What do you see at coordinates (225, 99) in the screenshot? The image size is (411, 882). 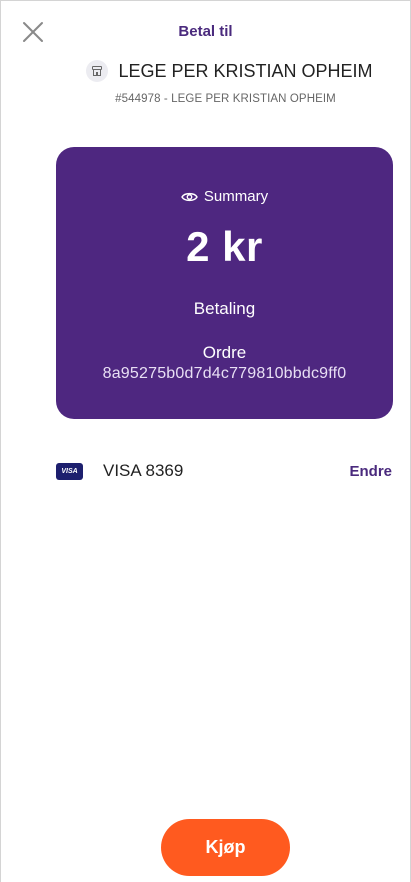 I see `merchant-subtitle: #544978 - LEGE PER KRISTIAN OPHEIM` at bounding box center [225, 99].